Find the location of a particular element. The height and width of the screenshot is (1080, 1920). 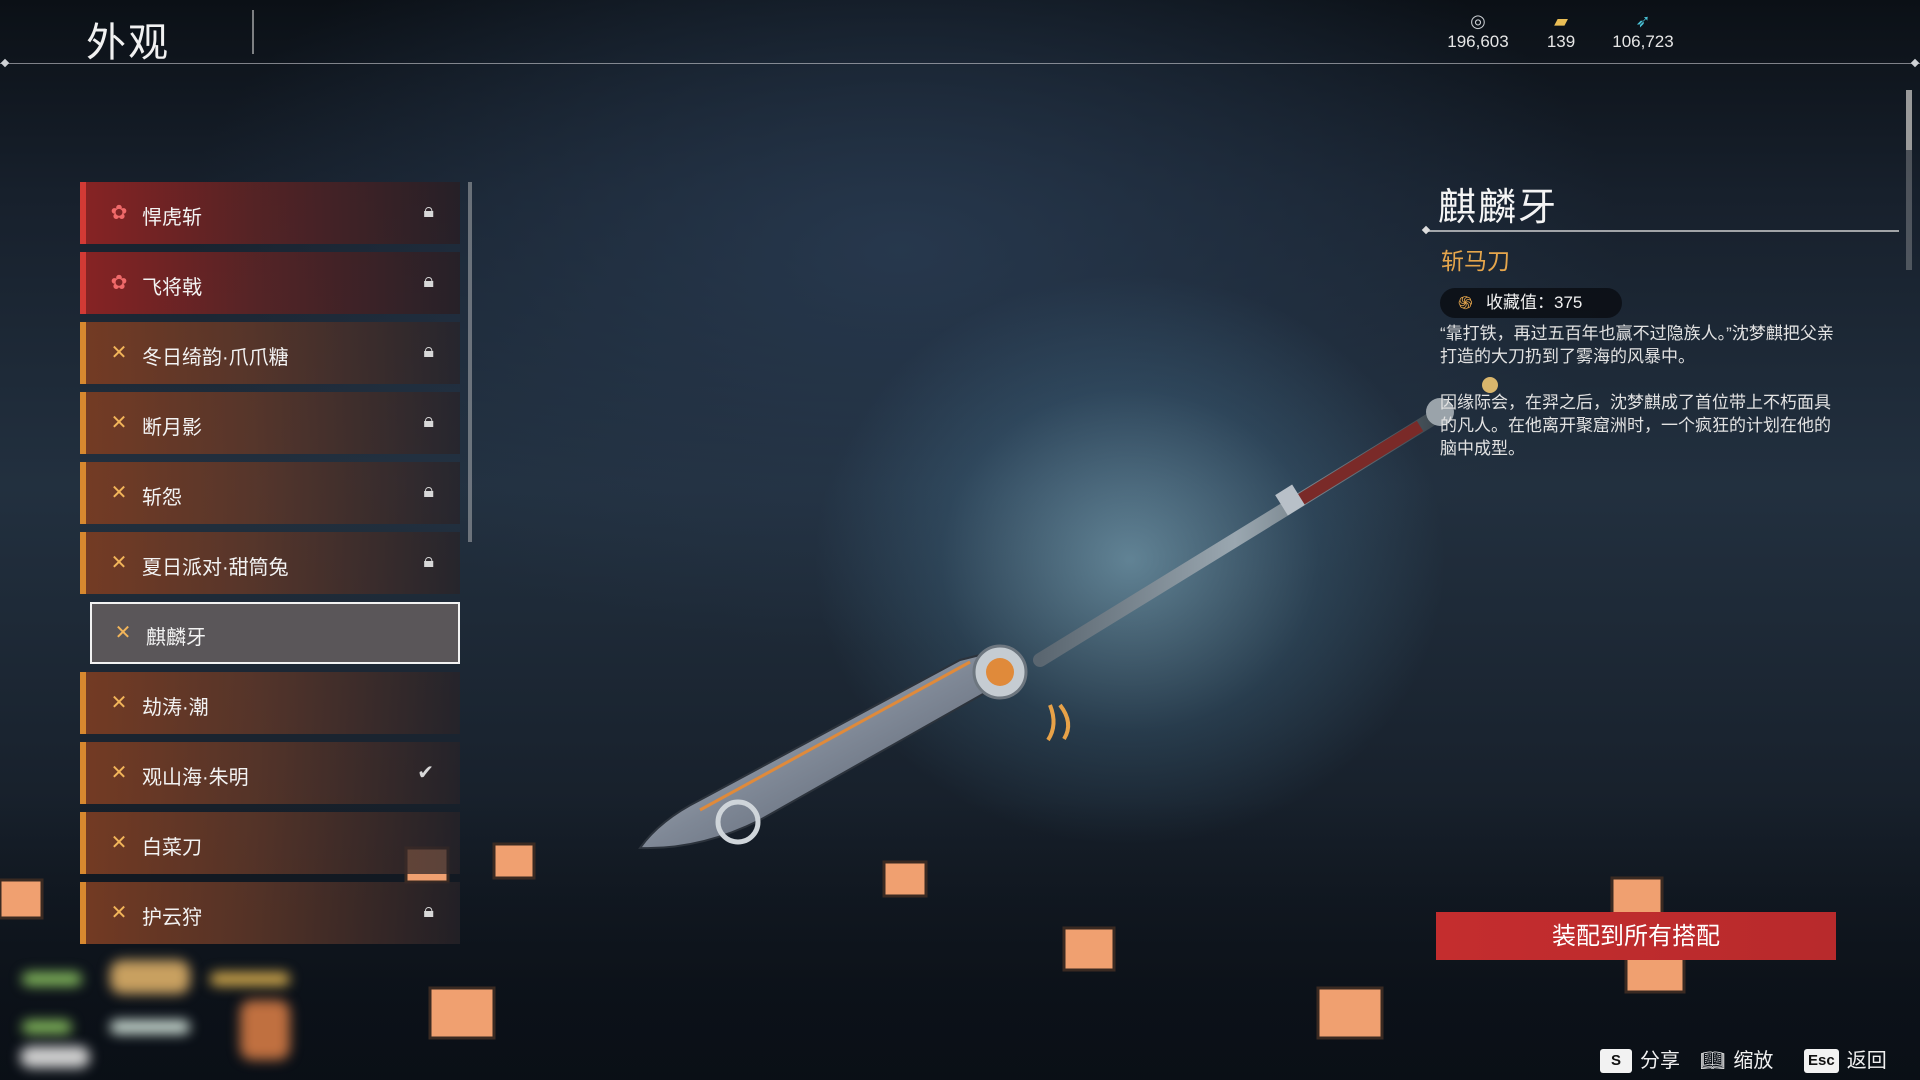

list-item: ✿ 悍虎斩 🔒︎ is located at coordinates (270, 213).